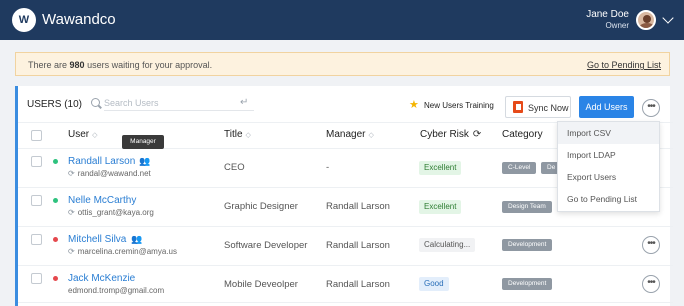 This screenshot has height=306, width=684. Describe the element at coordinates (244, 102) in the screenshot. I see `enter-icon: ↵` at that location.